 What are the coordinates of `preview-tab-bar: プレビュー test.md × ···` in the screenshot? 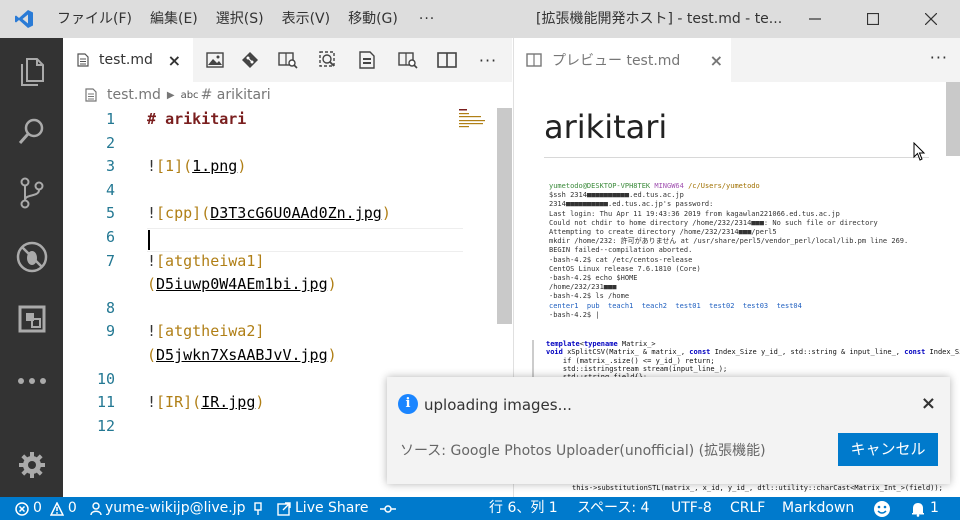 It's located at (736, 60).